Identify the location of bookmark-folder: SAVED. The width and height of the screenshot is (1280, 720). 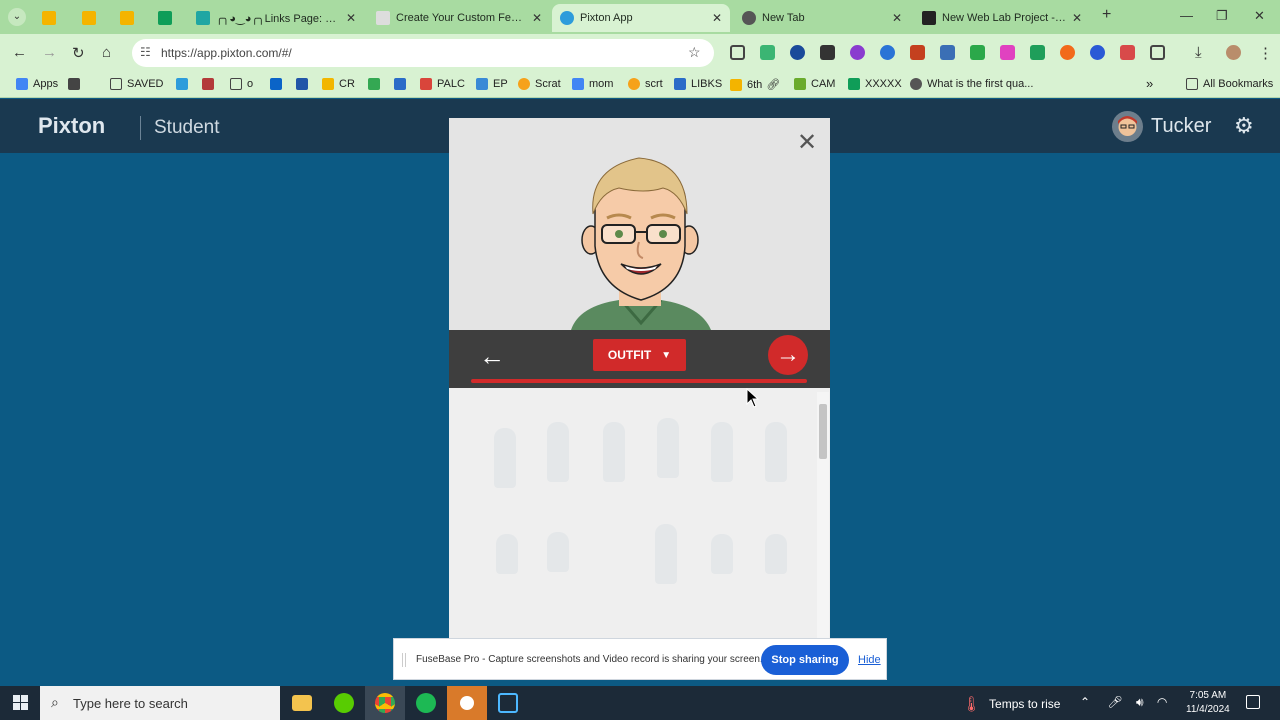
(136, 84).